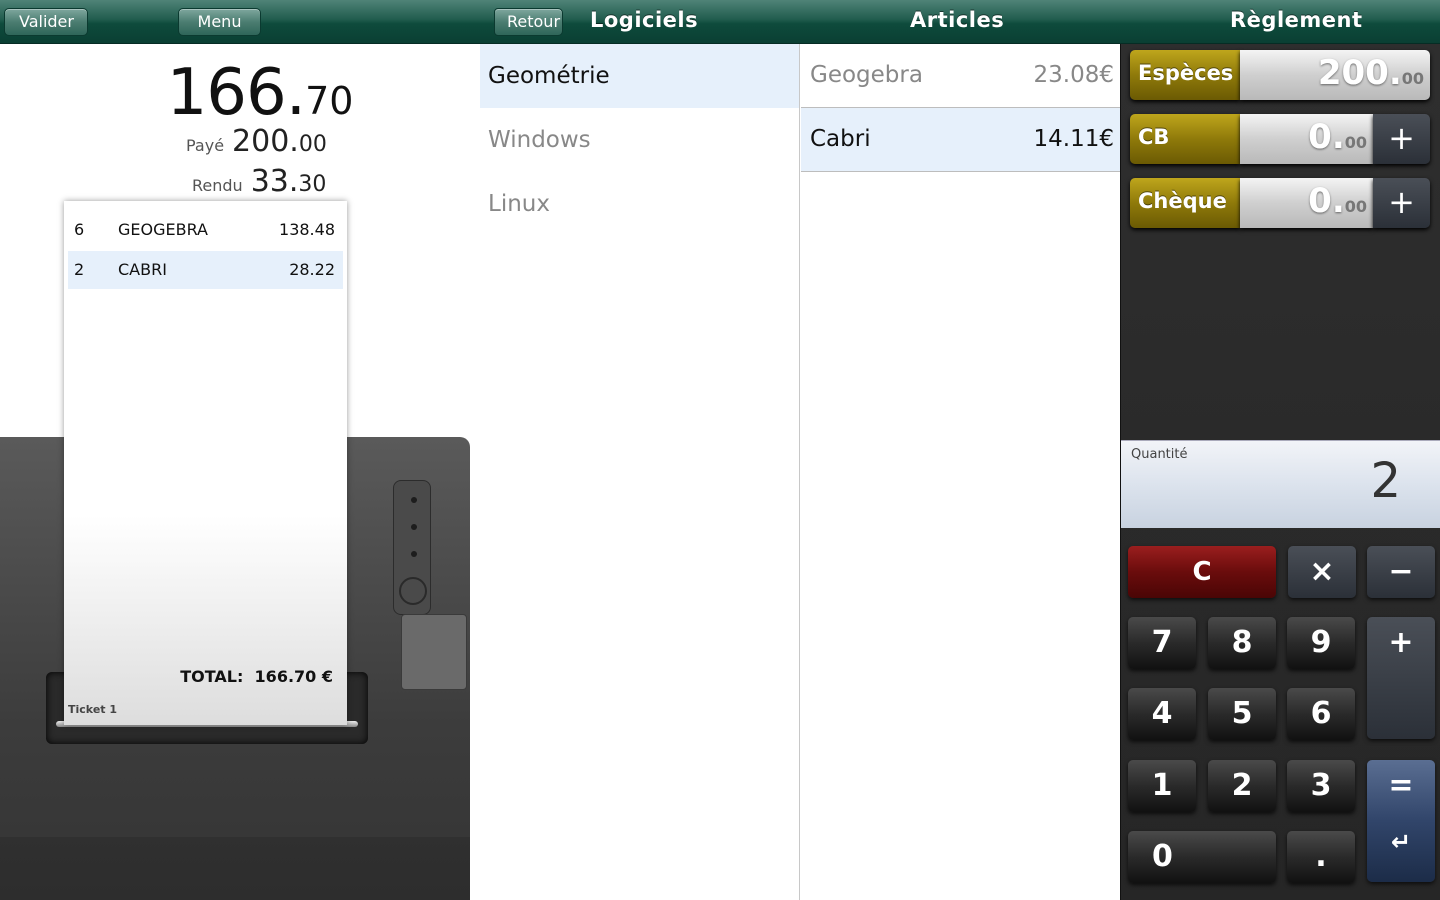 The width and height of the screenshot is (1440, 900). What do you see at coordinates (639, 204) in the screenshot?
I see `category-item: Linux` at bounding box center [639, 204].